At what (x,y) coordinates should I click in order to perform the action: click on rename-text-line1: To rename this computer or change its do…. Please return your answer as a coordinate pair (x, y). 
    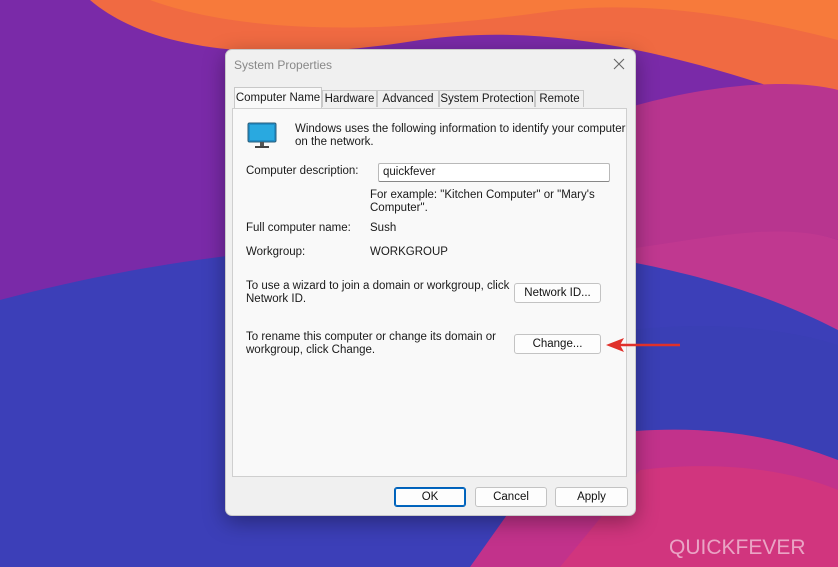
    Looking at the image, I should click on (371, 337).